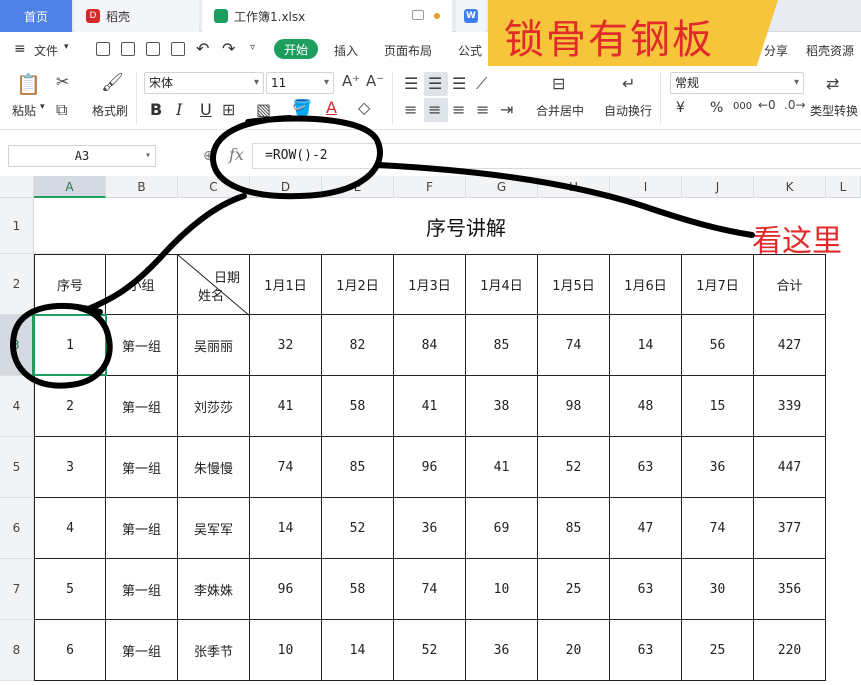 The image size is (861, 685). I want to click on tab-writer: W, so click(471, 16).